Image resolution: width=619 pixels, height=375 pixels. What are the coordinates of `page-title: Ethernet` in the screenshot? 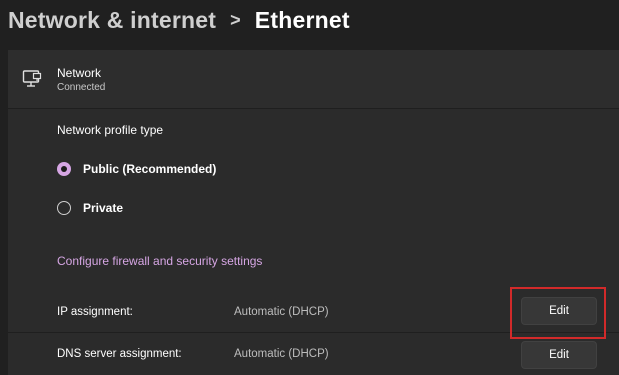 It's located at (302, 19).